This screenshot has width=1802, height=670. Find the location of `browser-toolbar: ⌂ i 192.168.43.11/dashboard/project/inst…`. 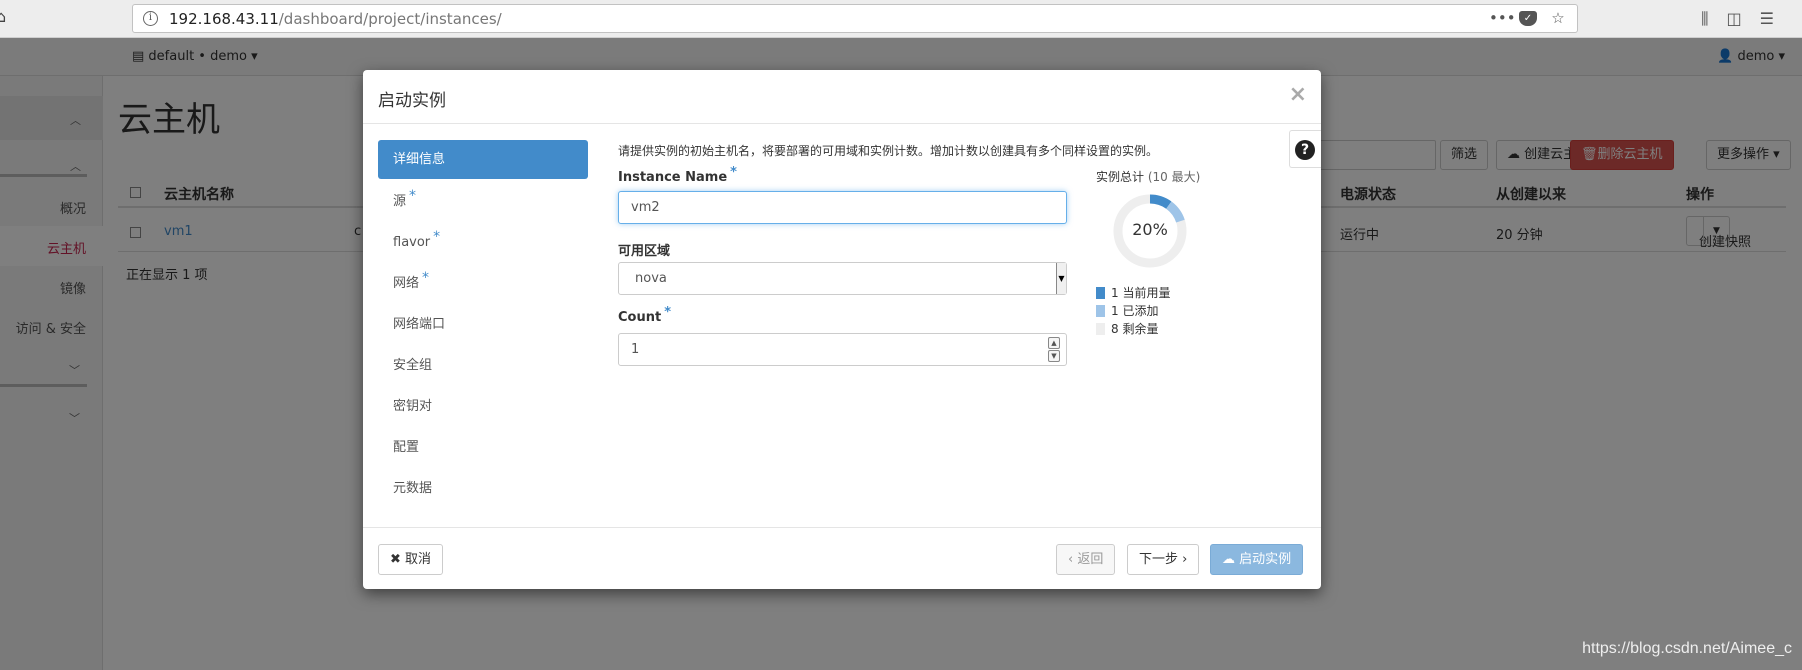

browser-toolbar: ⌂ i 192.168.43.11/dashboard/project/inst… is located at coordinates (901, 19).